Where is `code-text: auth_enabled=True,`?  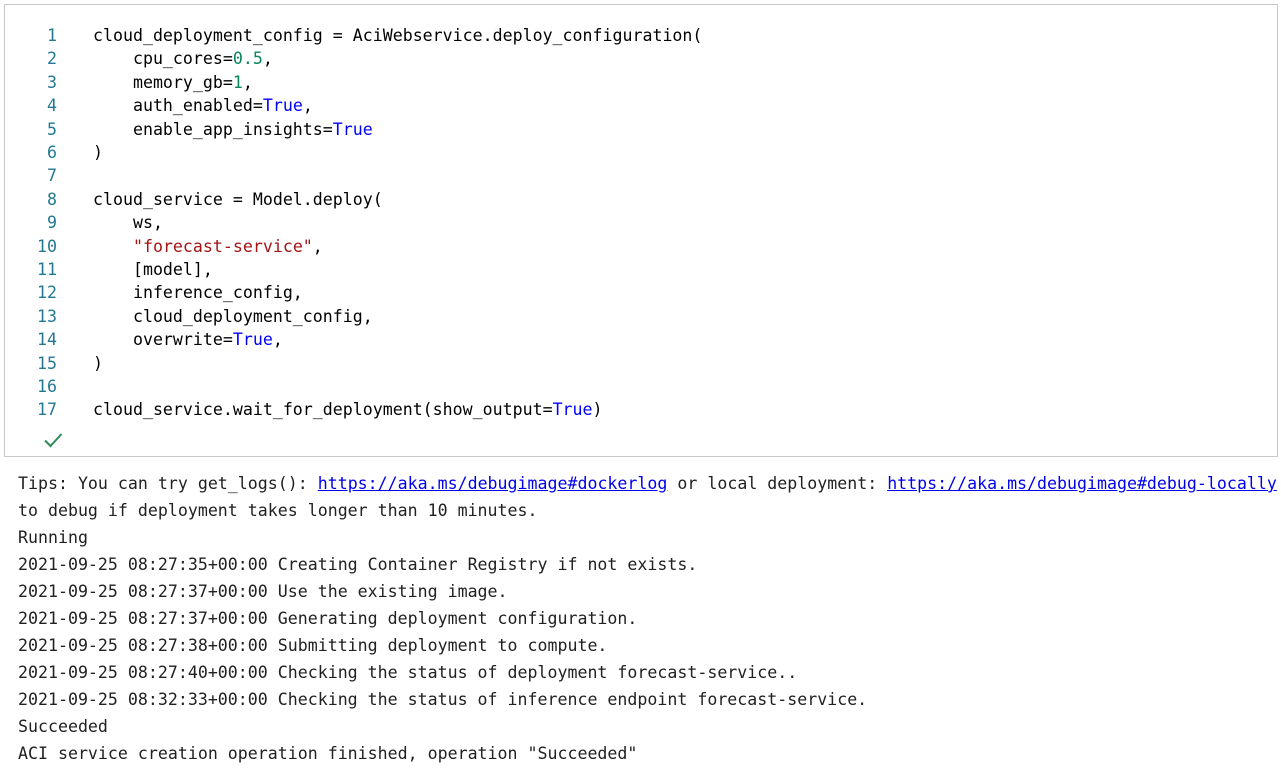
code-text: auth_enabled=True, is located at coordinates (203, 105).